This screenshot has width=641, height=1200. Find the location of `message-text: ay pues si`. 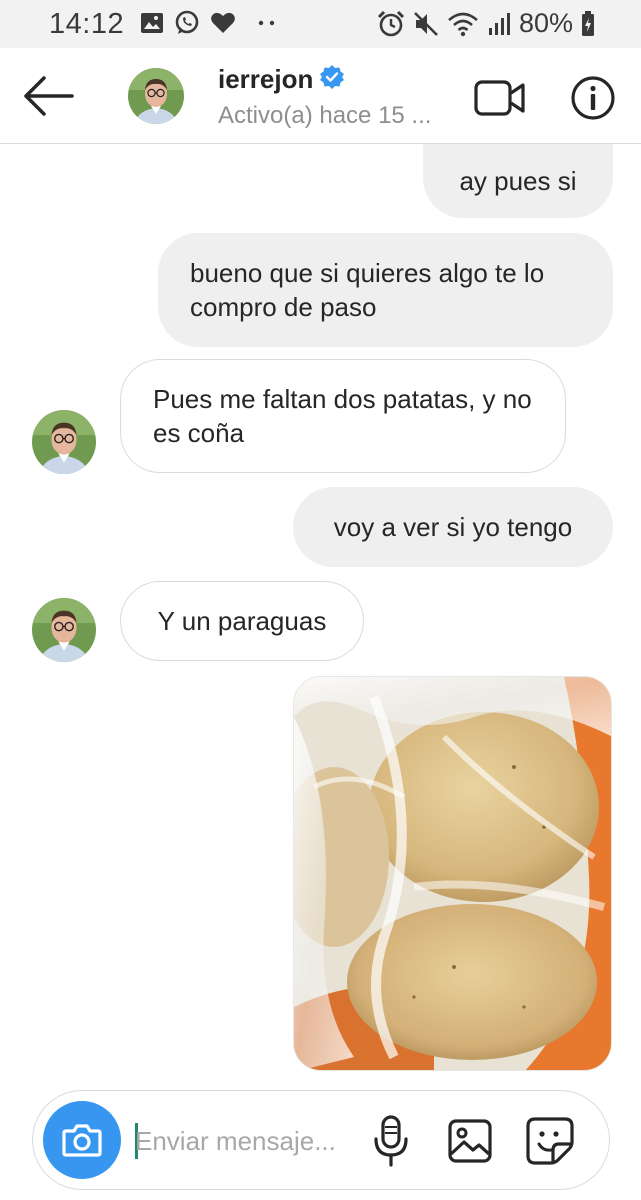

message-text: ay pues si is located at coordinates (518, 181).